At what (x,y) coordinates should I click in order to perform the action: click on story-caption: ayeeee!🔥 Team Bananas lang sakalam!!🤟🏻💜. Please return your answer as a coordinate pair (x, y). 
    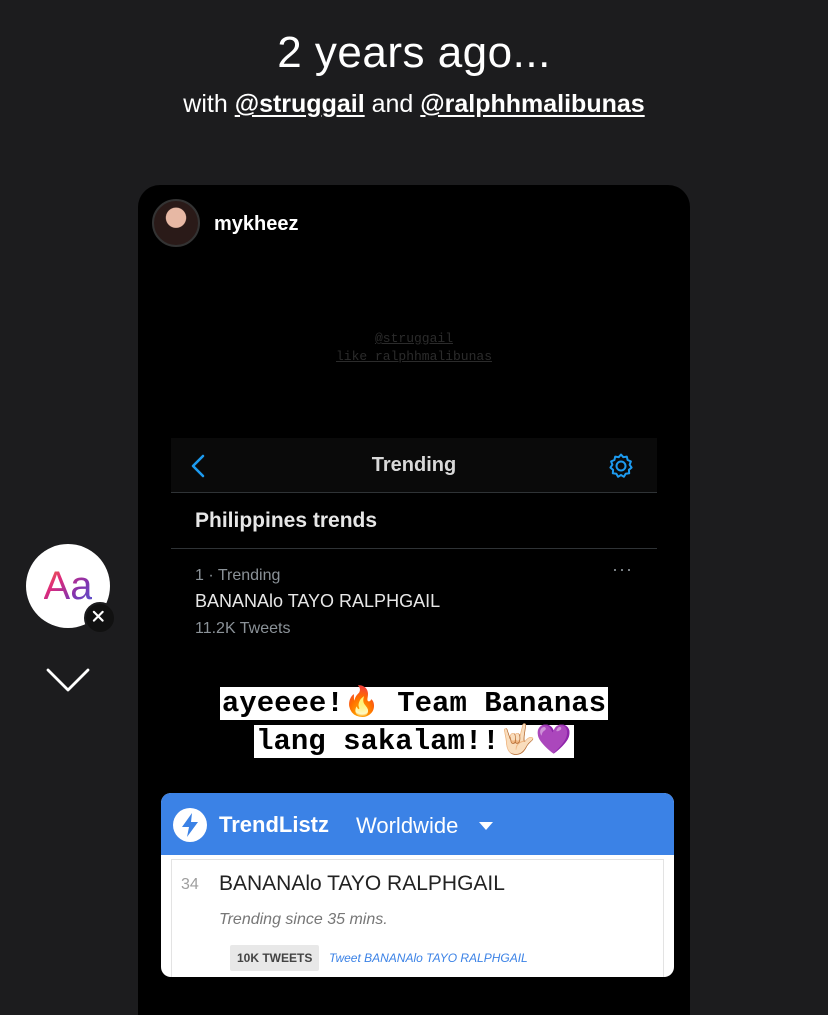
    Looking at the image, I should click on (414, 723).